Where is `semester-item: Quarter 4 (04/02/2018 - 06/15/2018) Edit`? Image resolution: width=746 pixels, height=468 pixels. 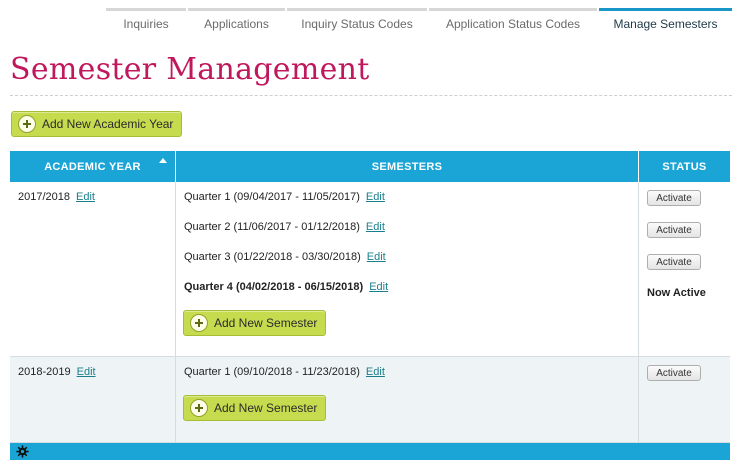
semester-item: Quarter 4 (04/02/2018 - 06/15/2018) Edit is located at coordinates (286, 287).